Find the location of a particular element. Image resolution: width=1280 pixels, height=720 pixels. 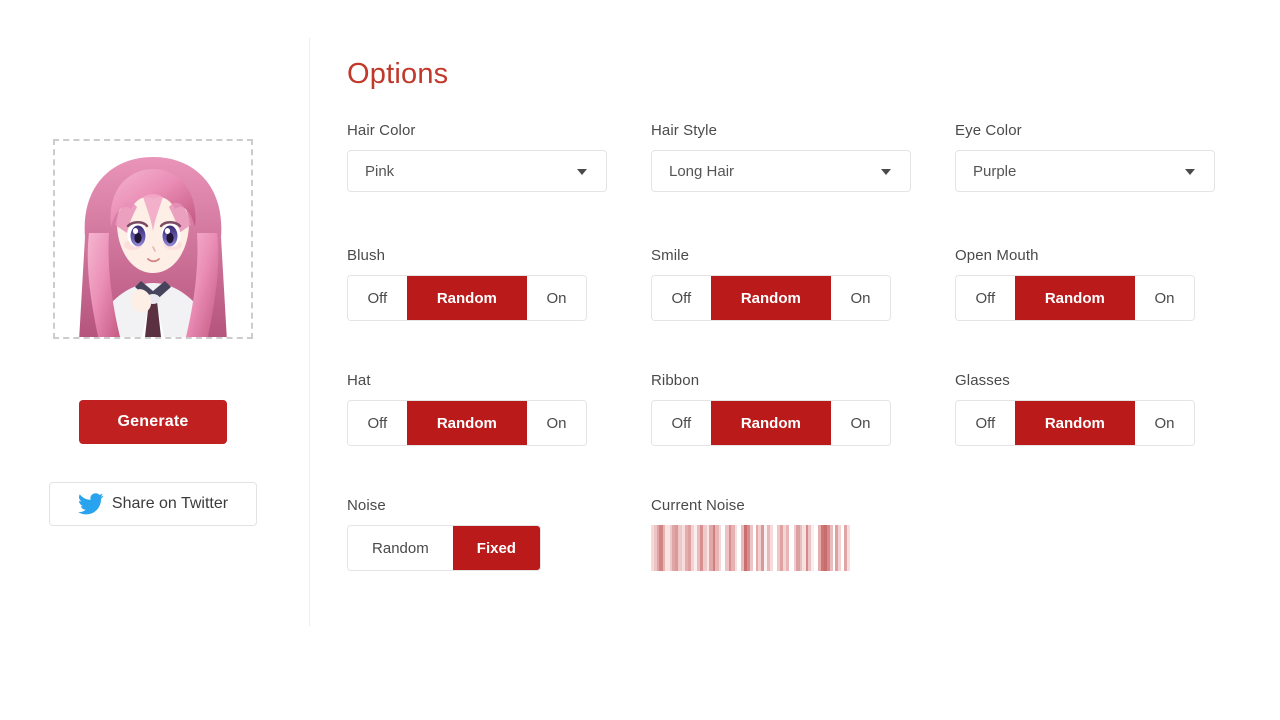

hair-color-value: Pink is located at coordinates (380, 171).